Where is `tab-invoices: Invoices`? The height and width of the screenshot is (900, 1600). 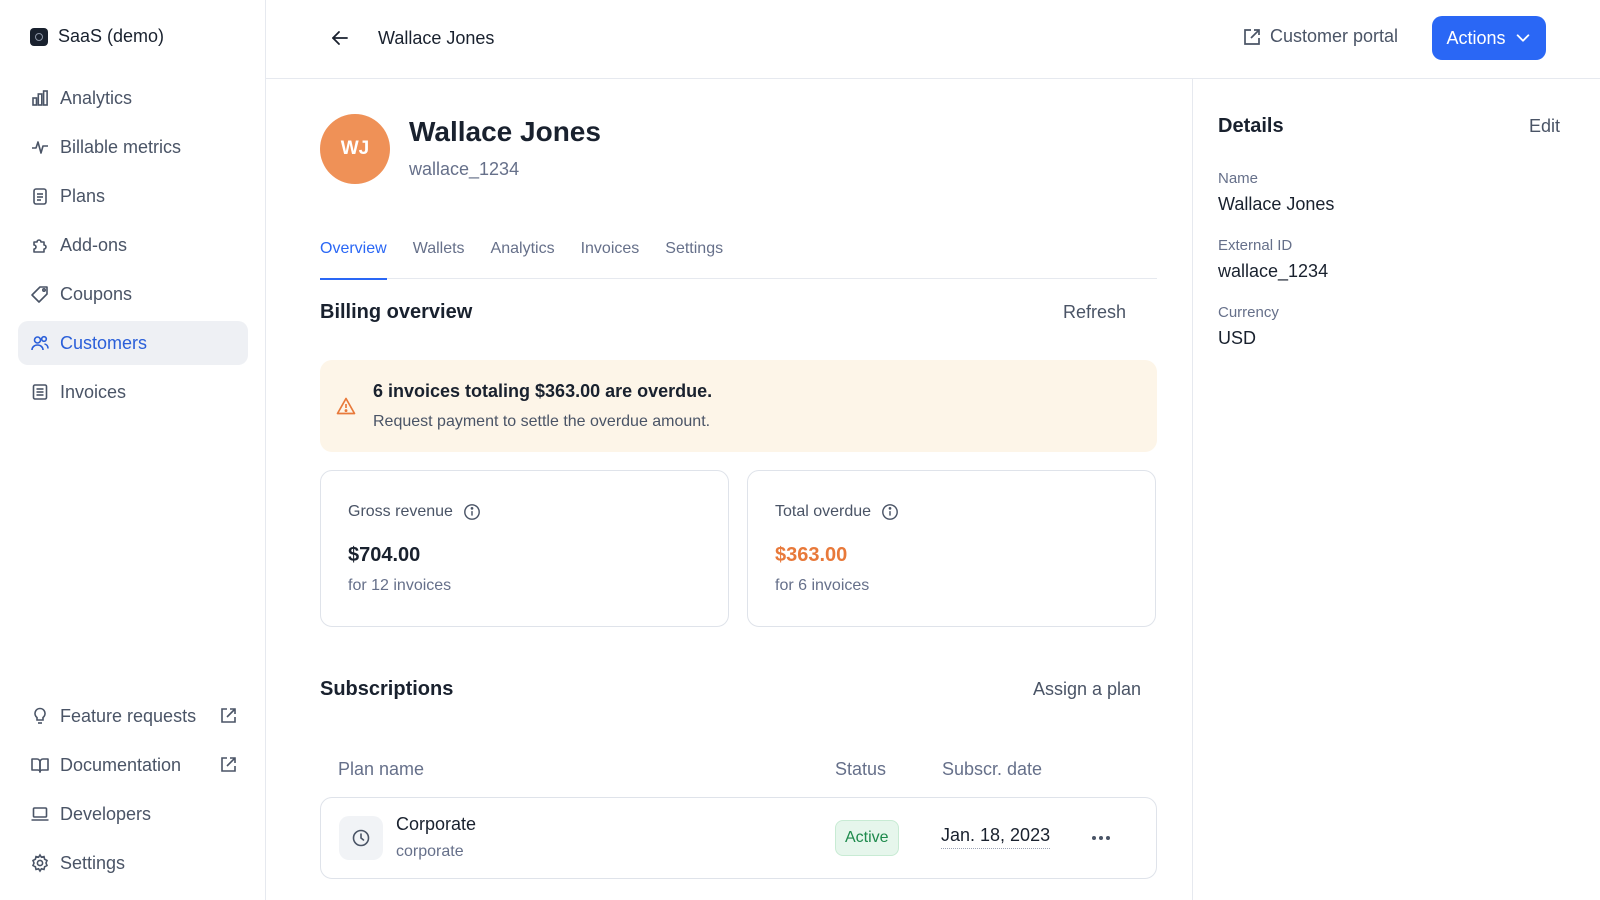
tab-invoices: Invoices is located at coordinates (610, 258).